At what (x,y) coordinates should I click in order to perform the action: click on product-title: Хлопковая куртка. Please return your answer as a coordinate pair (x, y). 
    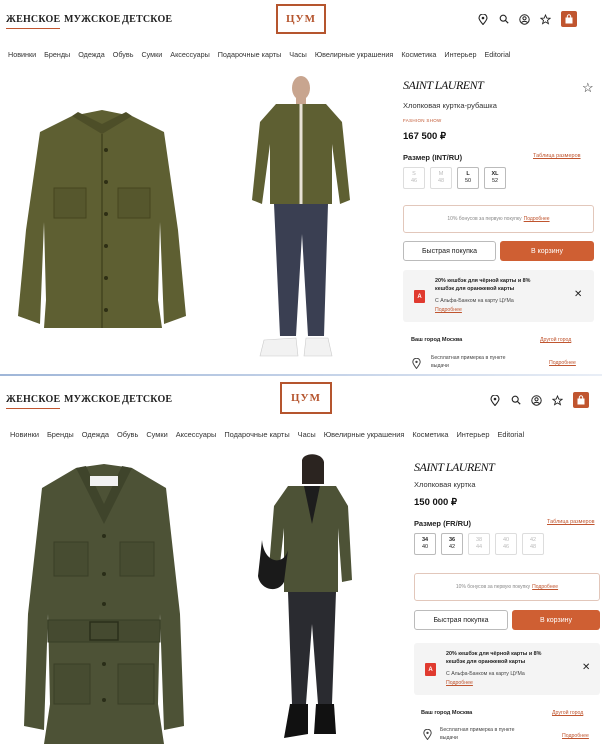
    Looking at the image, I should click on (445, 484).